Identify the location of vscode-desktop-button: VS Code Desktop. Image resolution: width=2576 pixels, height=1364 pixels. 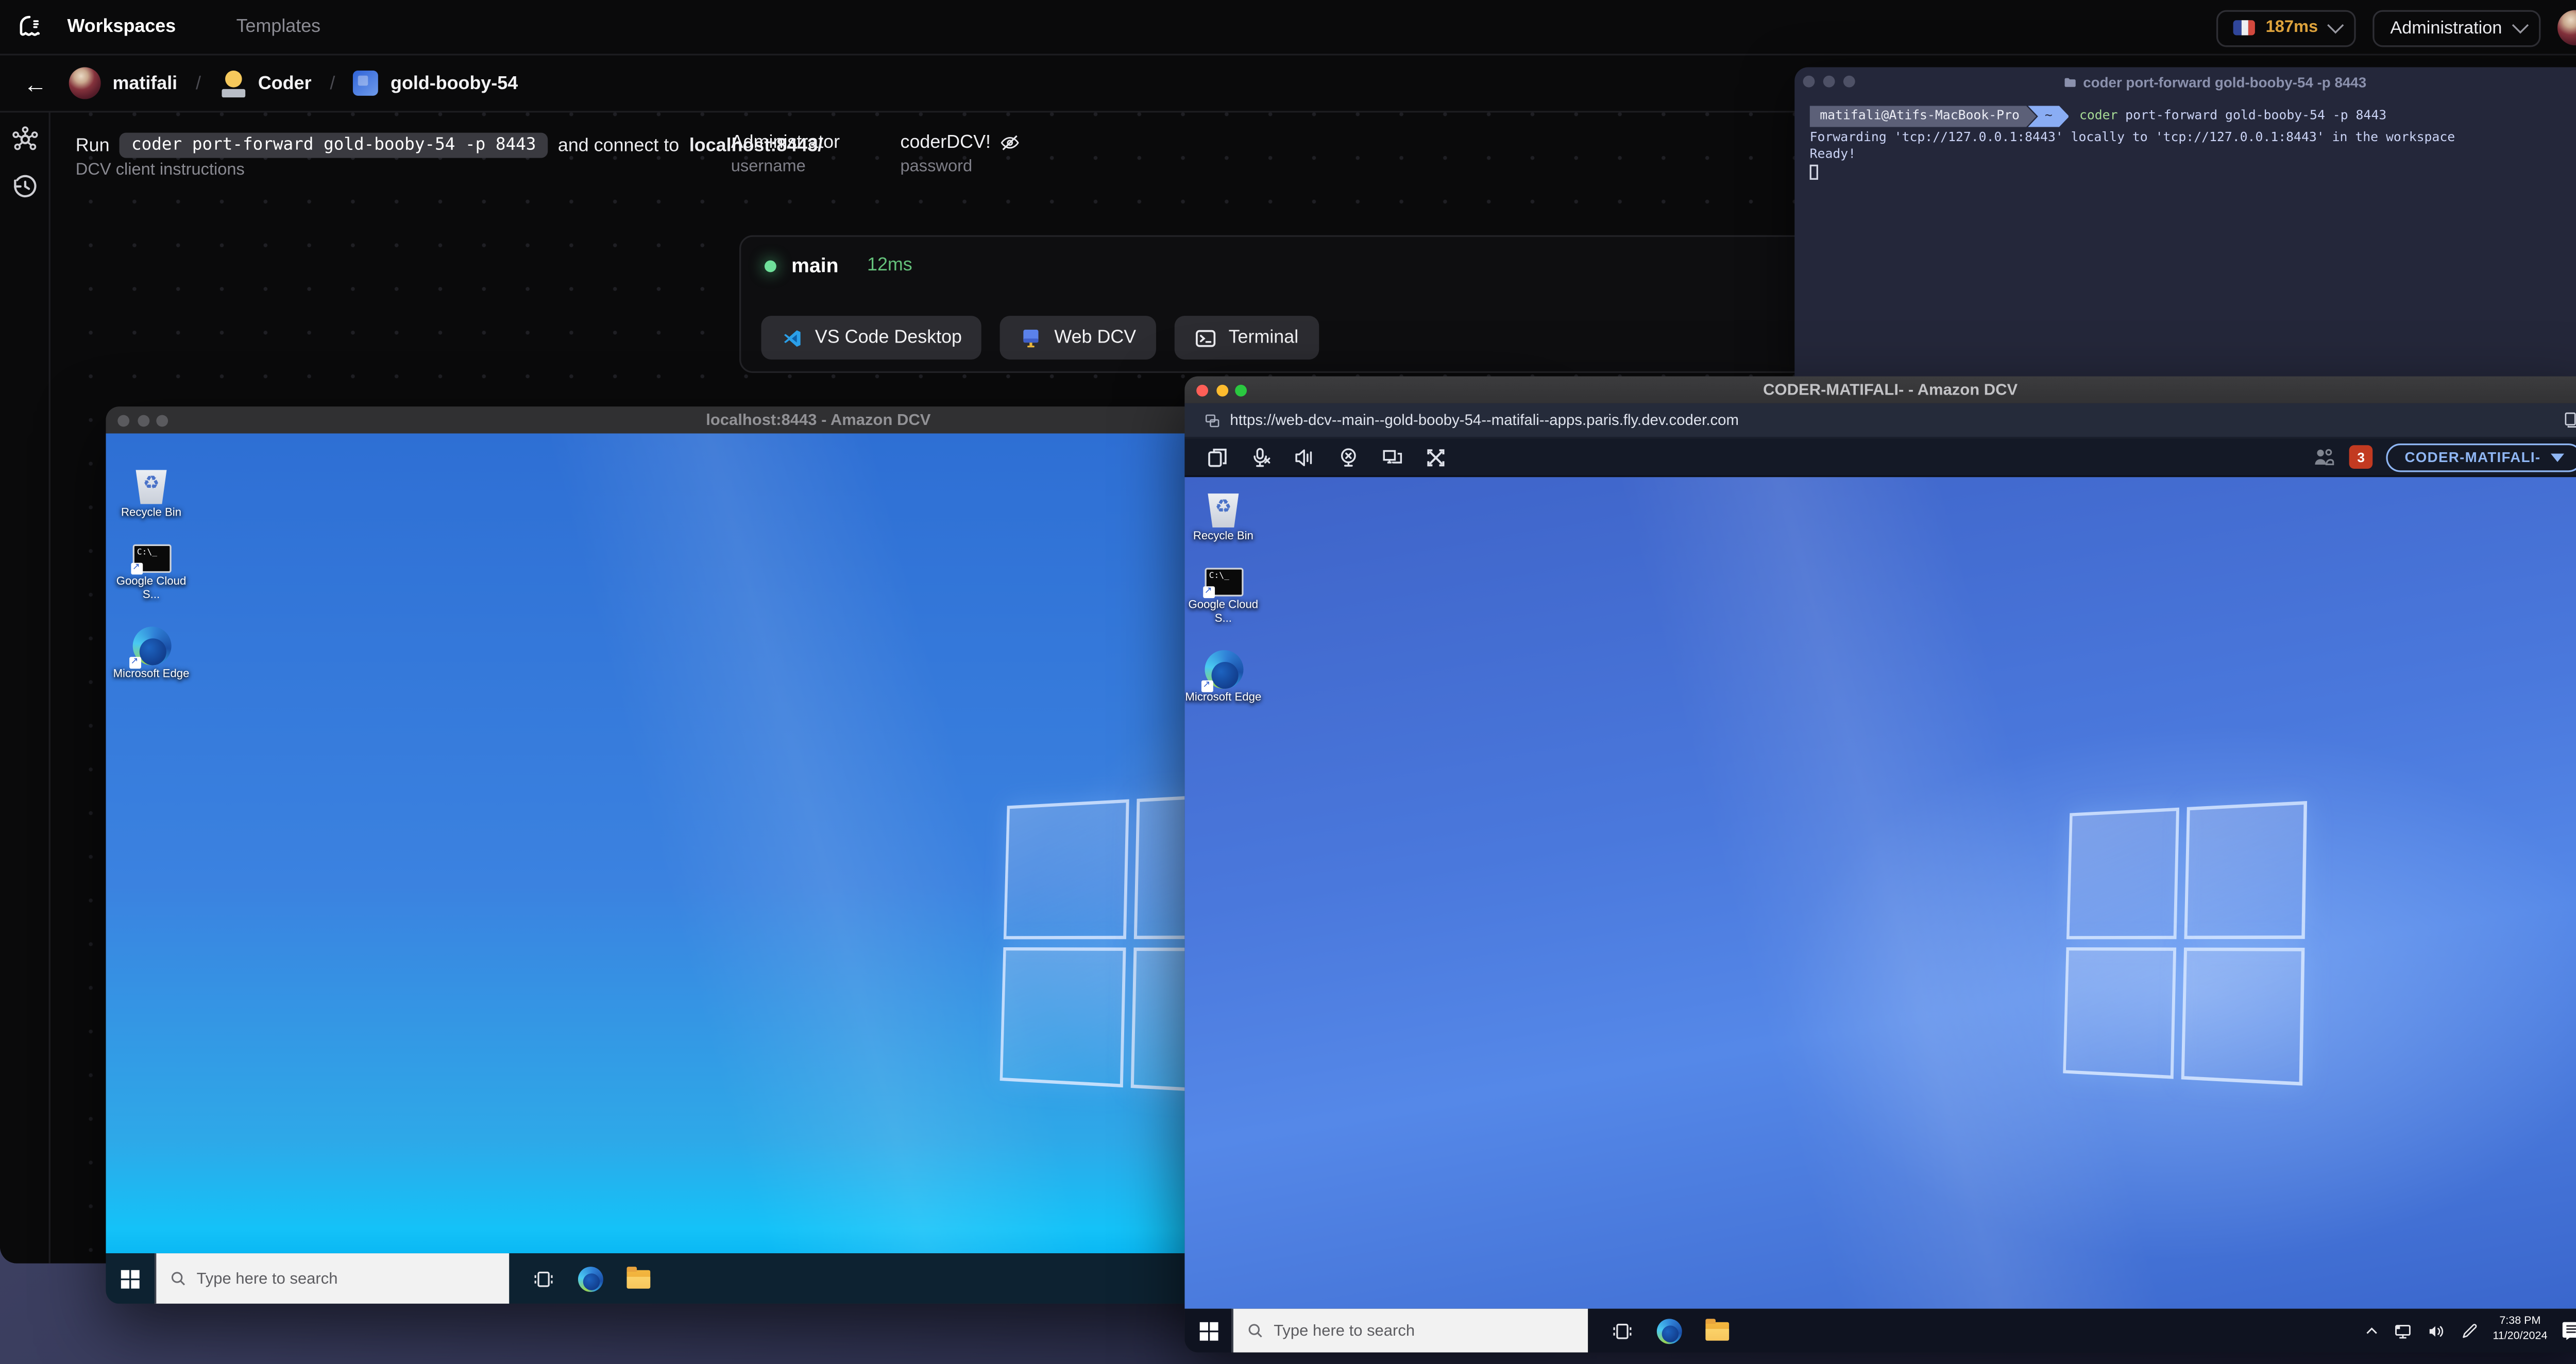
(871, 338).